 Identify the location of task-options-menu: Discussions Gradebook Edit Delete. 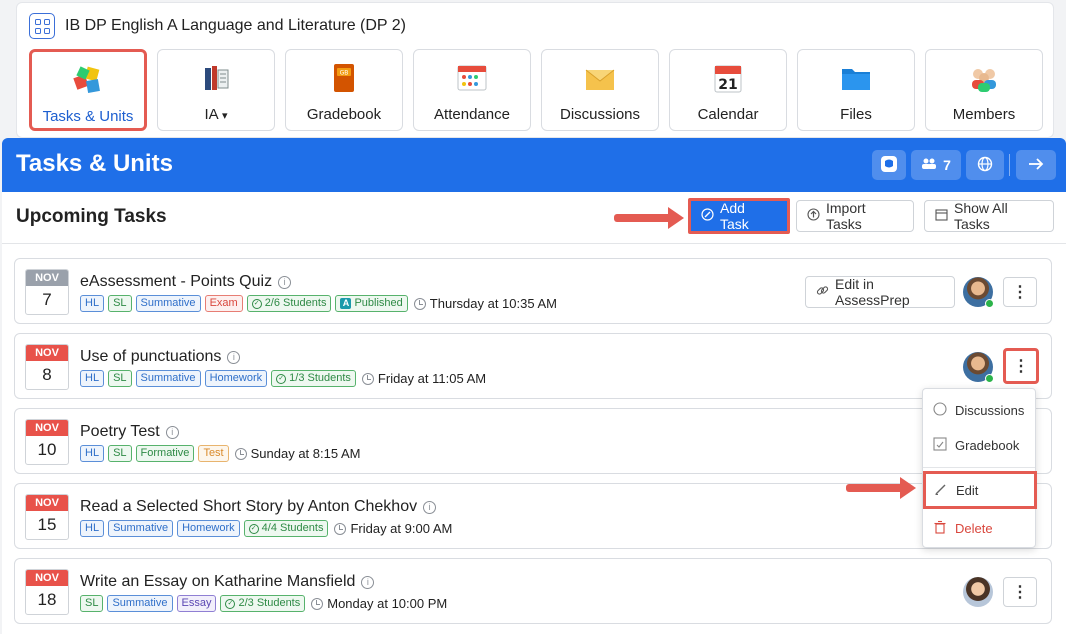
(979, 468).